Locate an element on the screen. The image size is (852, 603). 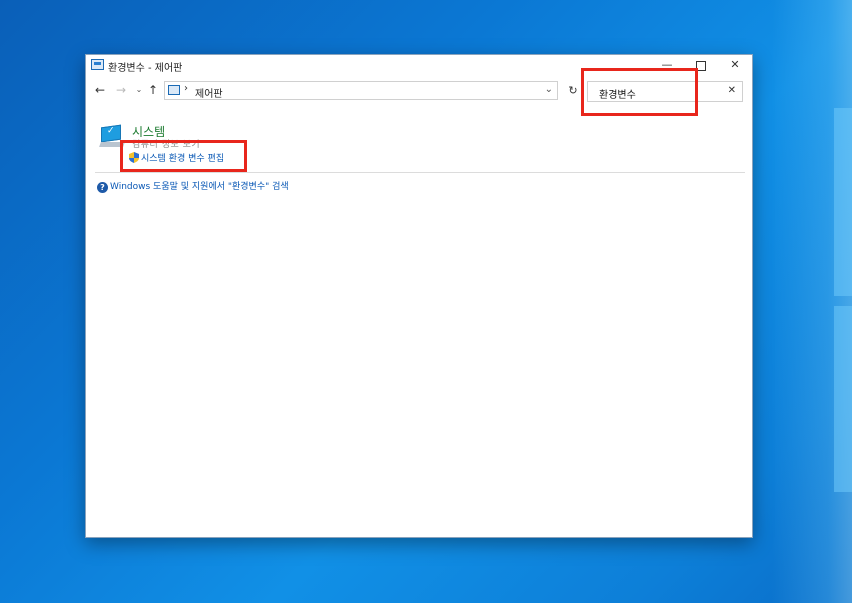
close-button: ✕ is located at coordinates (735, 66).